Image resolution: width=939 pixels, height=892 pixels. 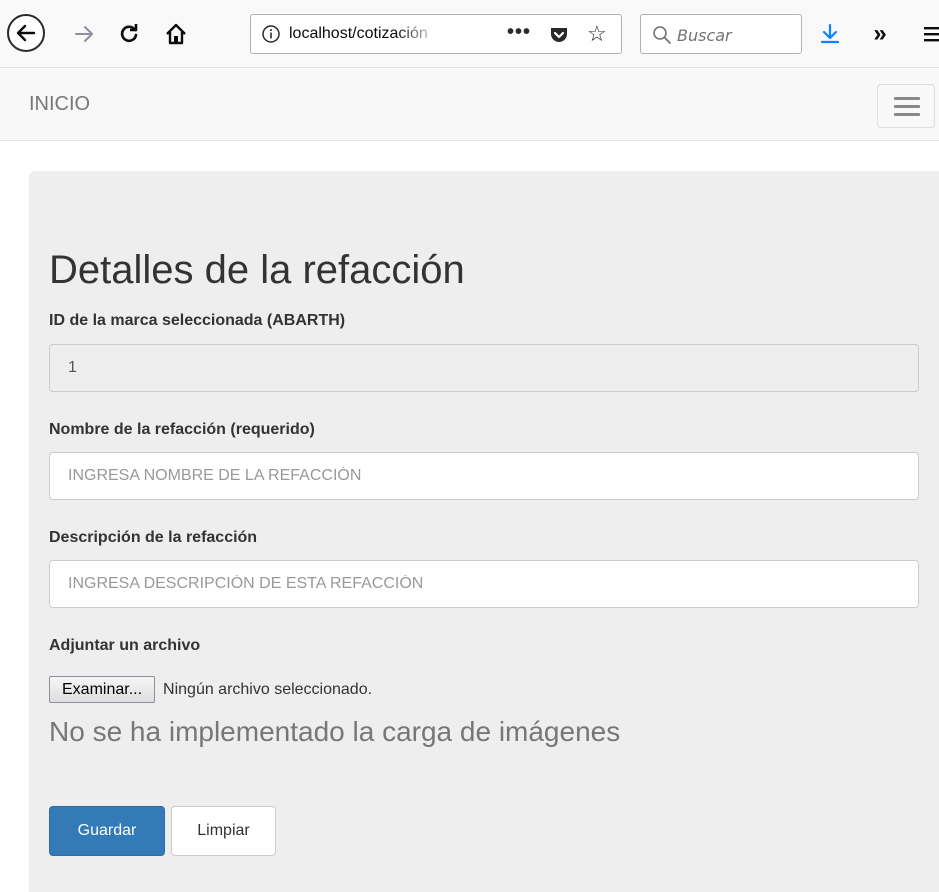 I want to click on forward-arrow-icon, so click(x=84, y=34).